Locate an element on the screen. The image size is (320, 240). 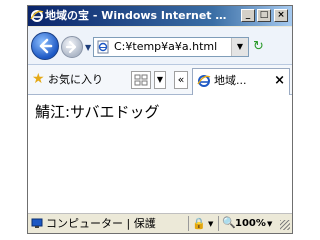
tab-list-dropdown-icon: ▼ is located at coordinates (160, 80).